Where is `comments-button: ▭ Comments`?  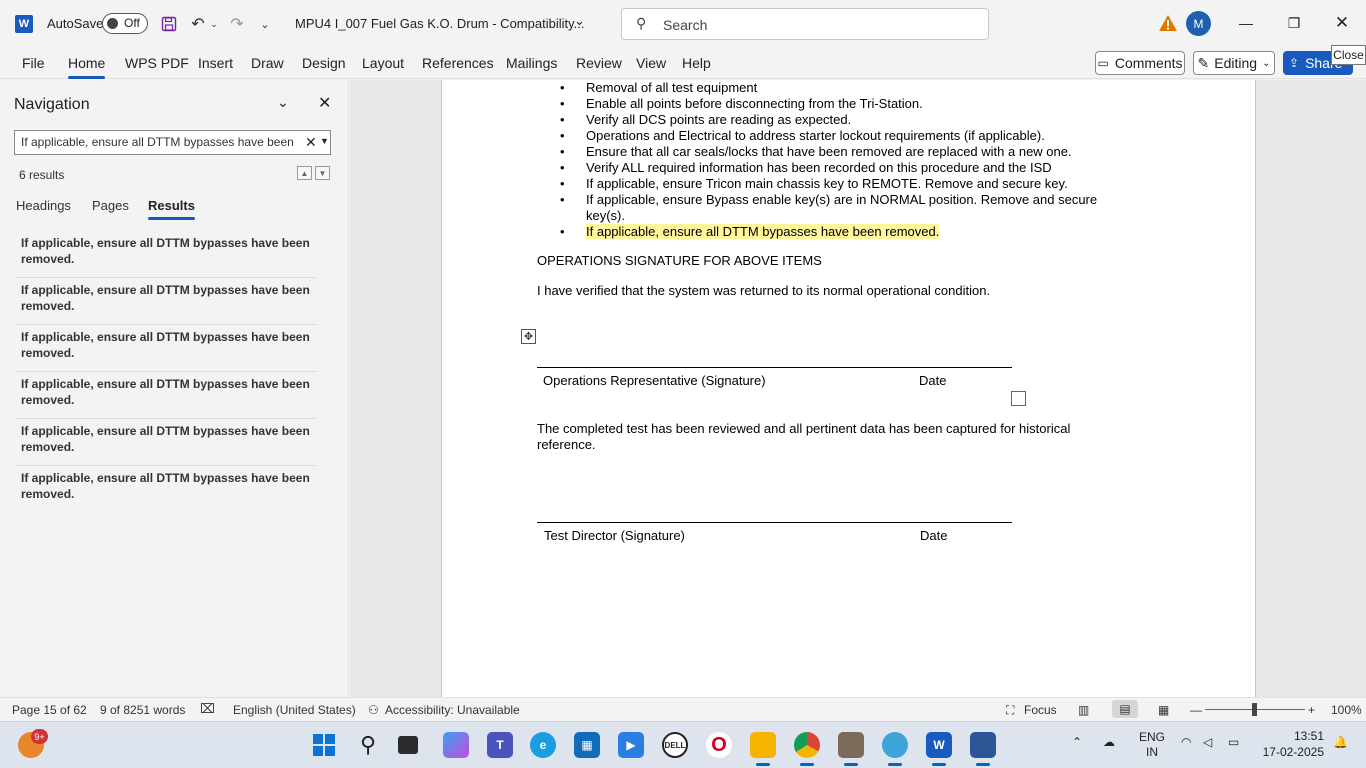
comments-button: ▭ Comments is located at coordinates (1140, 63).